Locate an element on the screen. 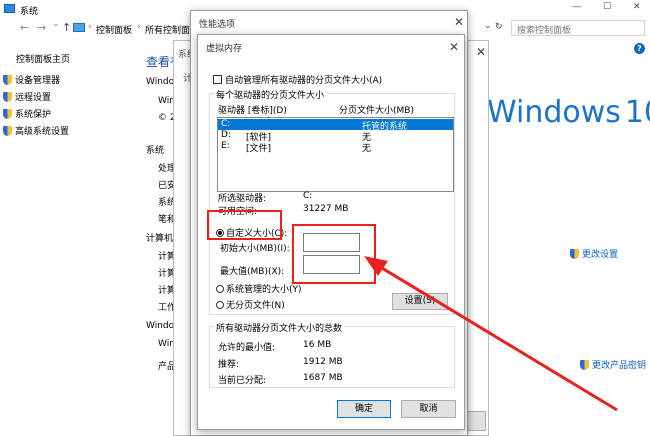  annotation-arrow is located at coordinates (491, 334).